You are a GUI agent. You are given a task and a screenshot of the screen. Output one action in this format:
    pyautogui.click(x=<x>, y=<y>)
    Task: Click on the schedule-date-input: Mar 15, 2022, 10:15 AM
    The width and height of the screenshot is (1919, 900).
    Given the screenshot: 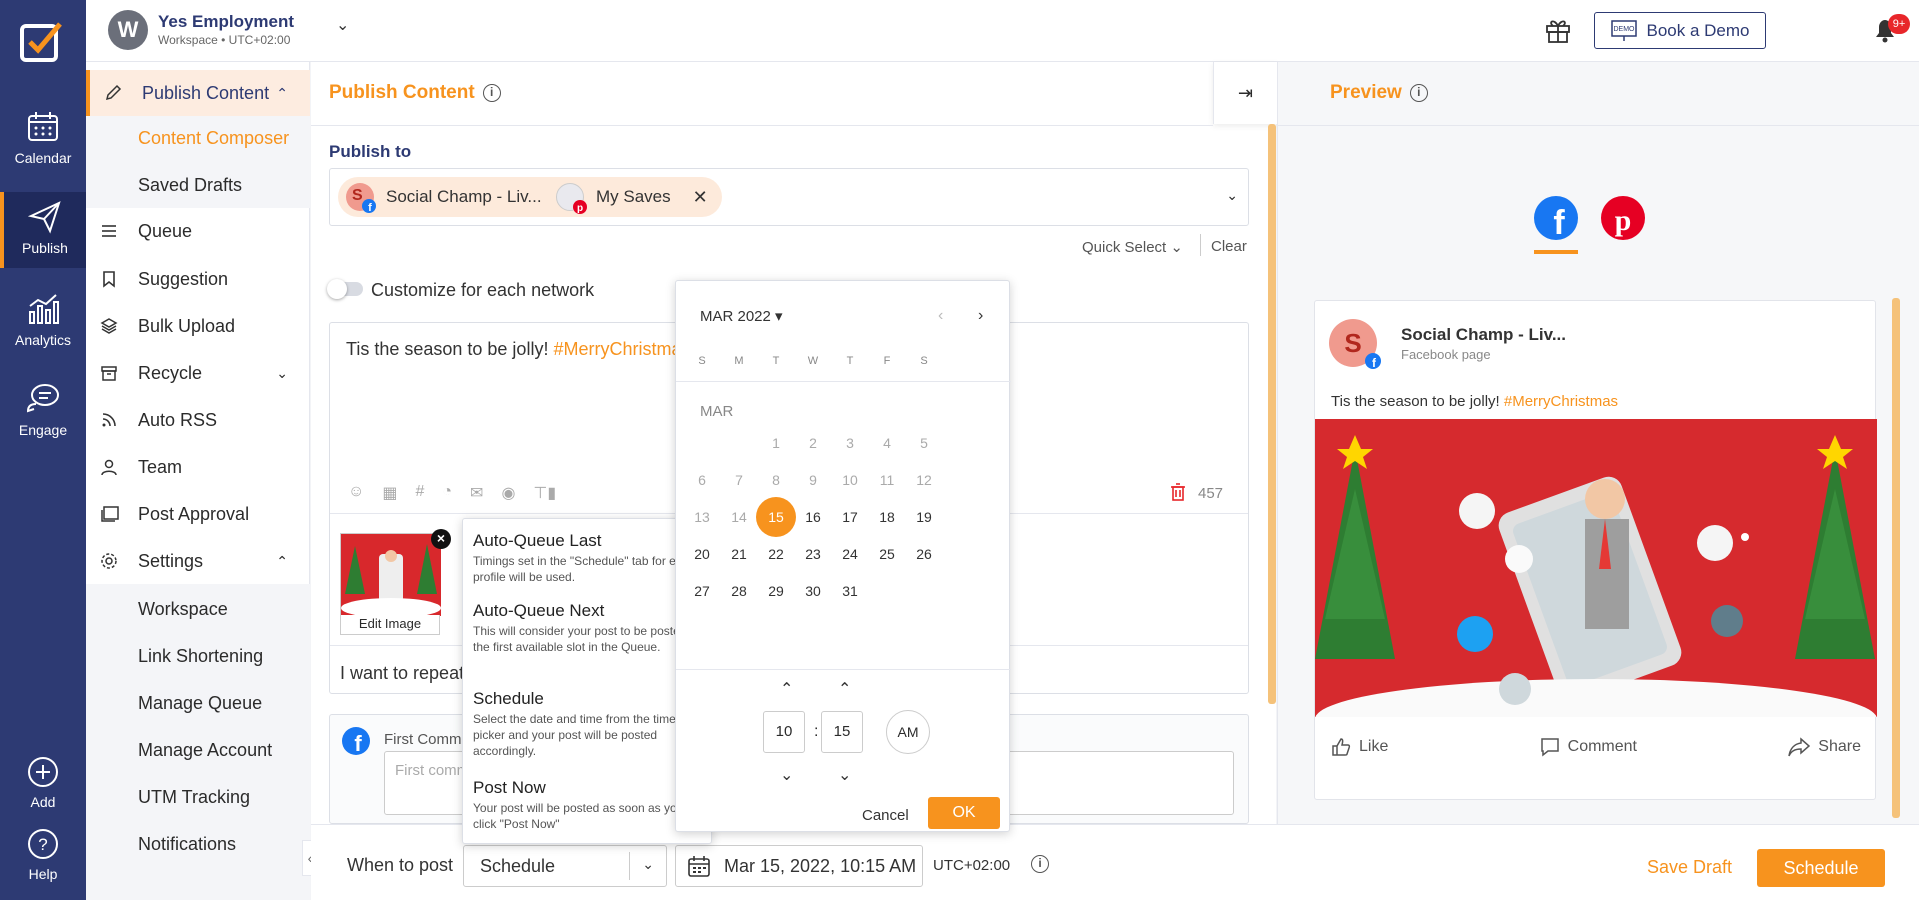 What is the action you would take?
    pyautogui.click(x=799, y=866)
    